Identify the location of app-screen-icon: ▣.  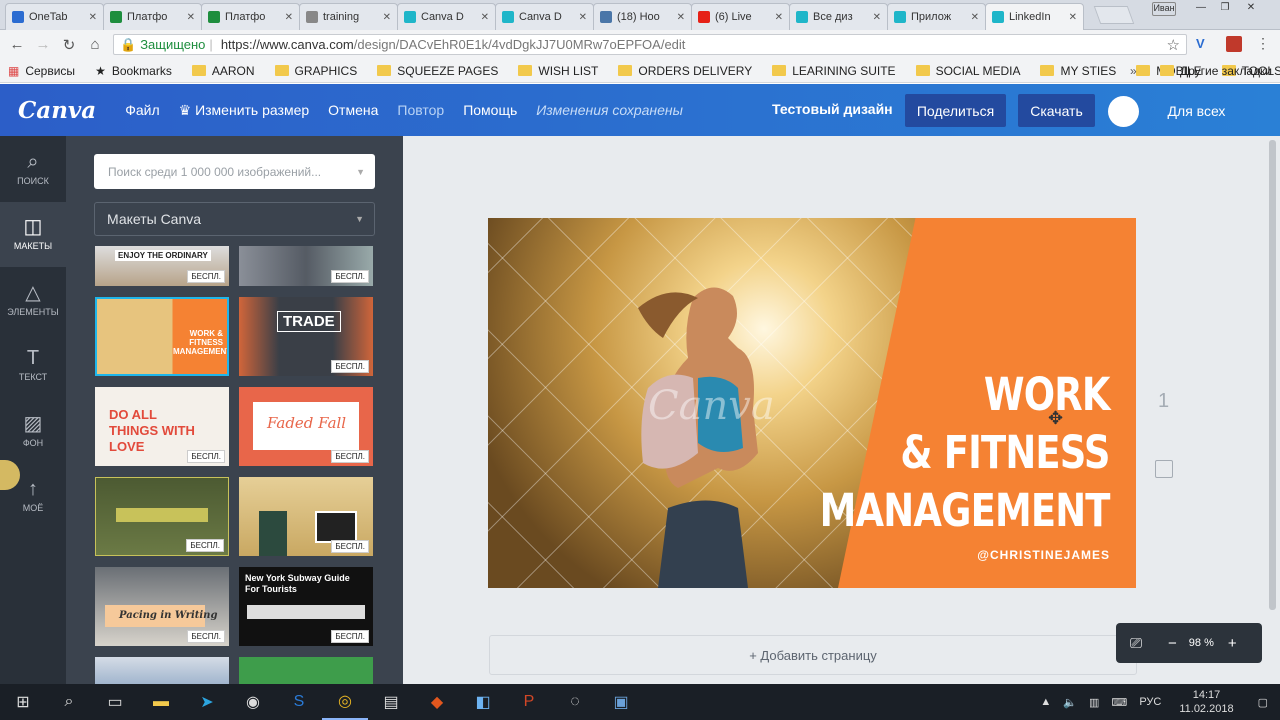
(621, 702).